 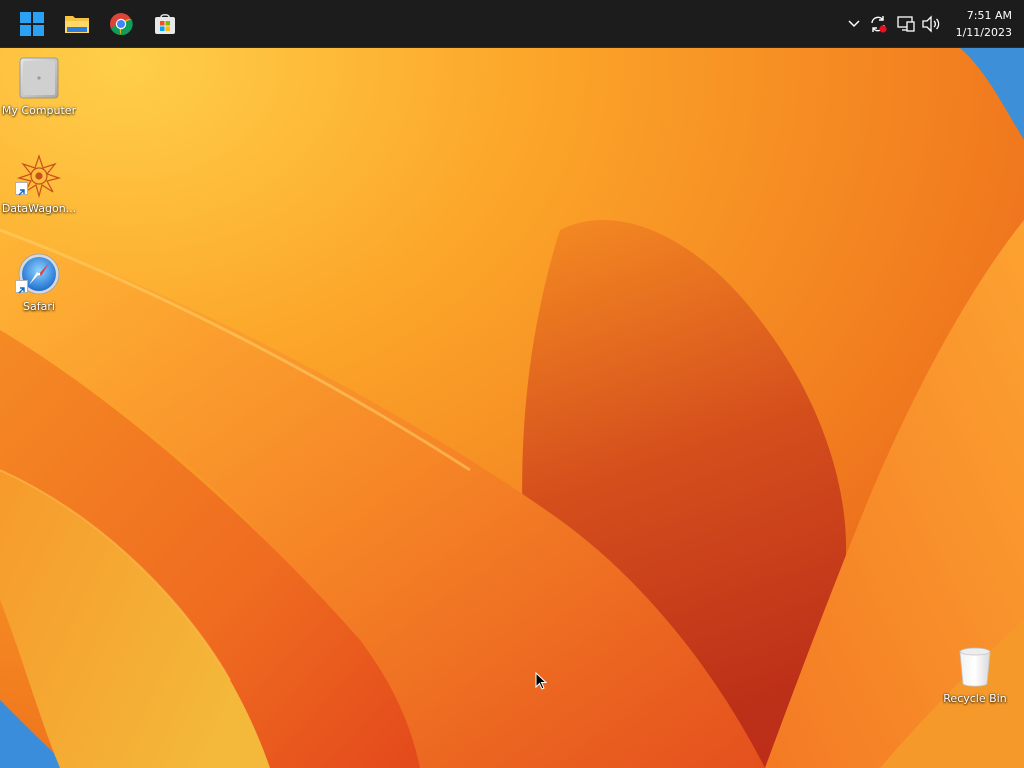 What do you see at coordinates (512, 24) in the screenshot?
I see `taskbar: 7:51 AM 1/11/2023` at bounding box center [512, 24].